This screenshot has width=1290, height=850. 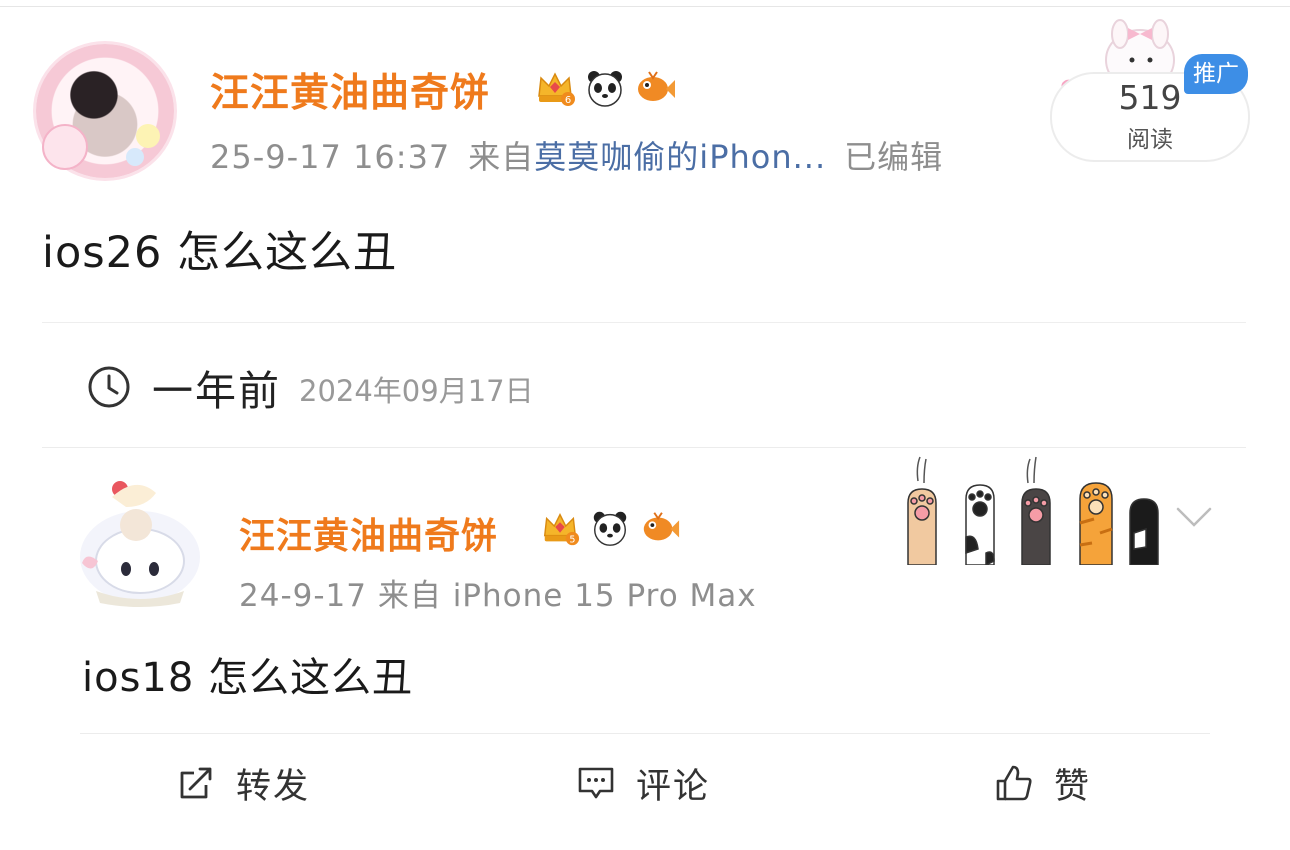 I want to click on quoted-text: ios18 怎么这么丑, so click(x=248, y=678).